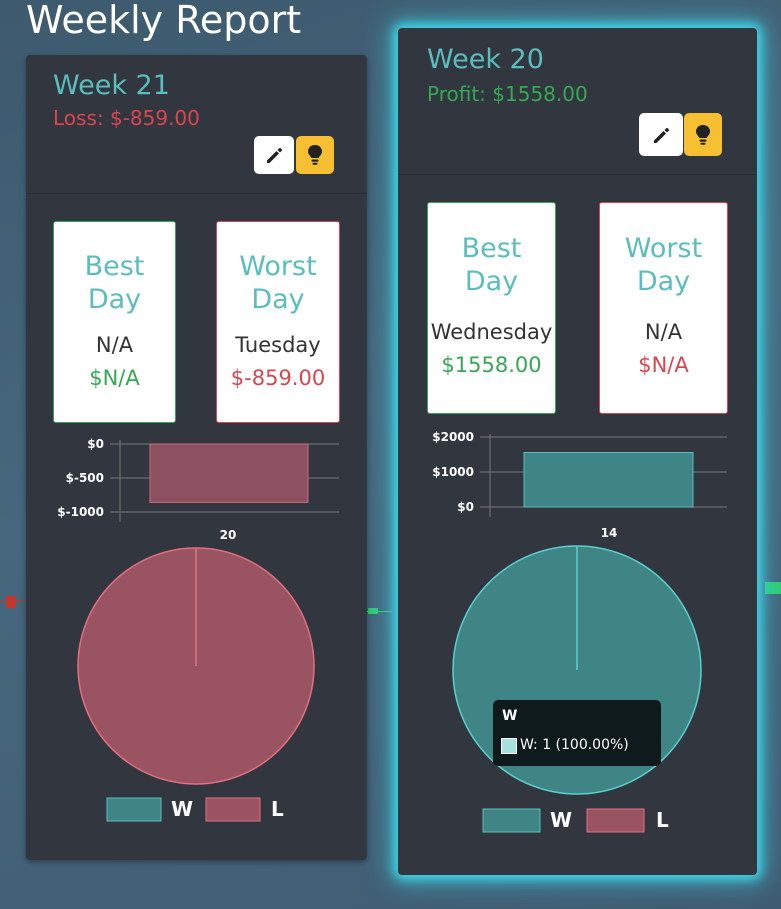 This screenshot has height=909, width=781. Describe the element at coordinates (278, 322) in the screenshot. I see `worst-day-box: Worst Day Tuesday $-859.00` at that location.